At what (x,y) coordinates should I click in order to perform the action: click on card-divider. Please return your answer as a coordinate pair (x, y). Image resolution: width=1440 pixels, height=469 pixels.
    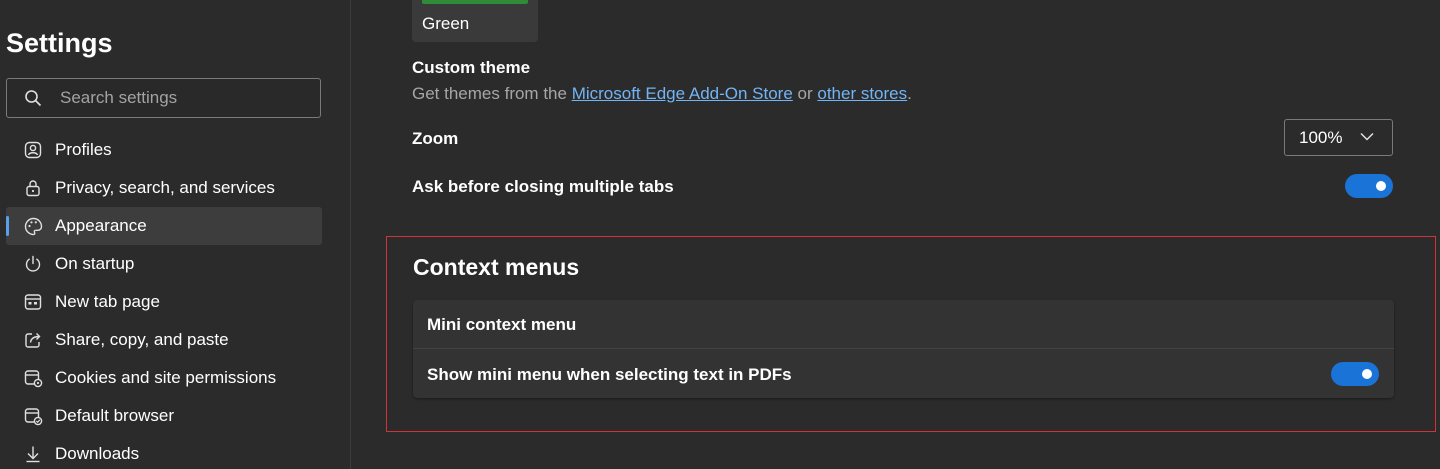
    Looking at the image, I should click on (903, 348).